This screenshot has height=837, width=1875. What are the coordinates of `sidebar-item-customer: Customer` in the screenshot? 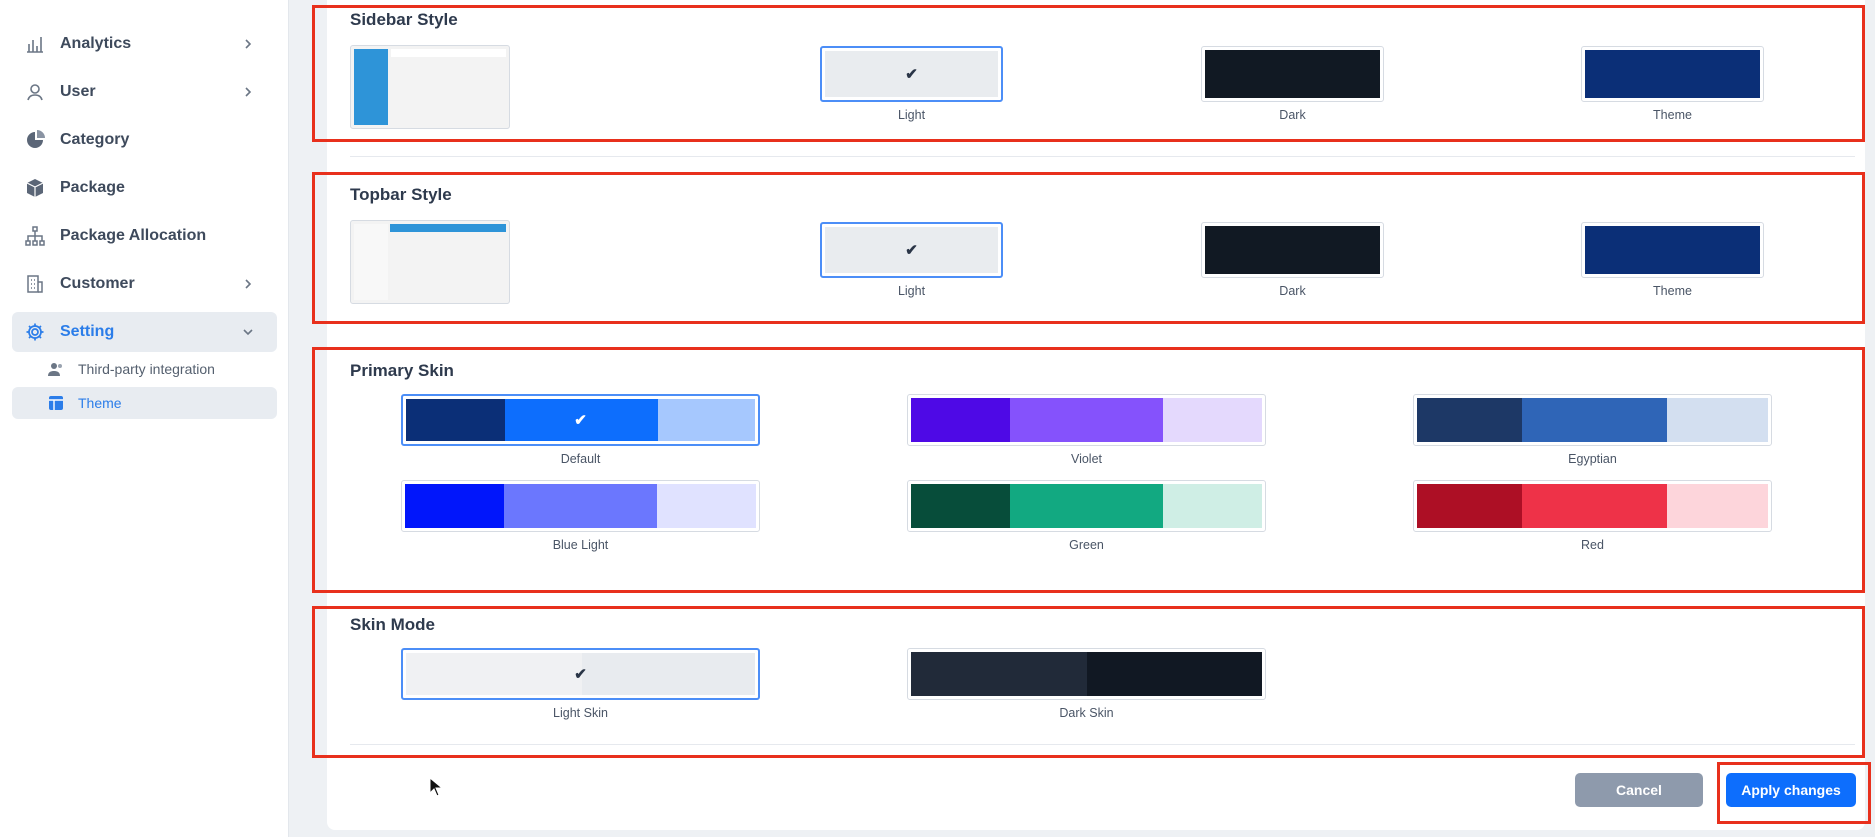 It's located at (144, 284).